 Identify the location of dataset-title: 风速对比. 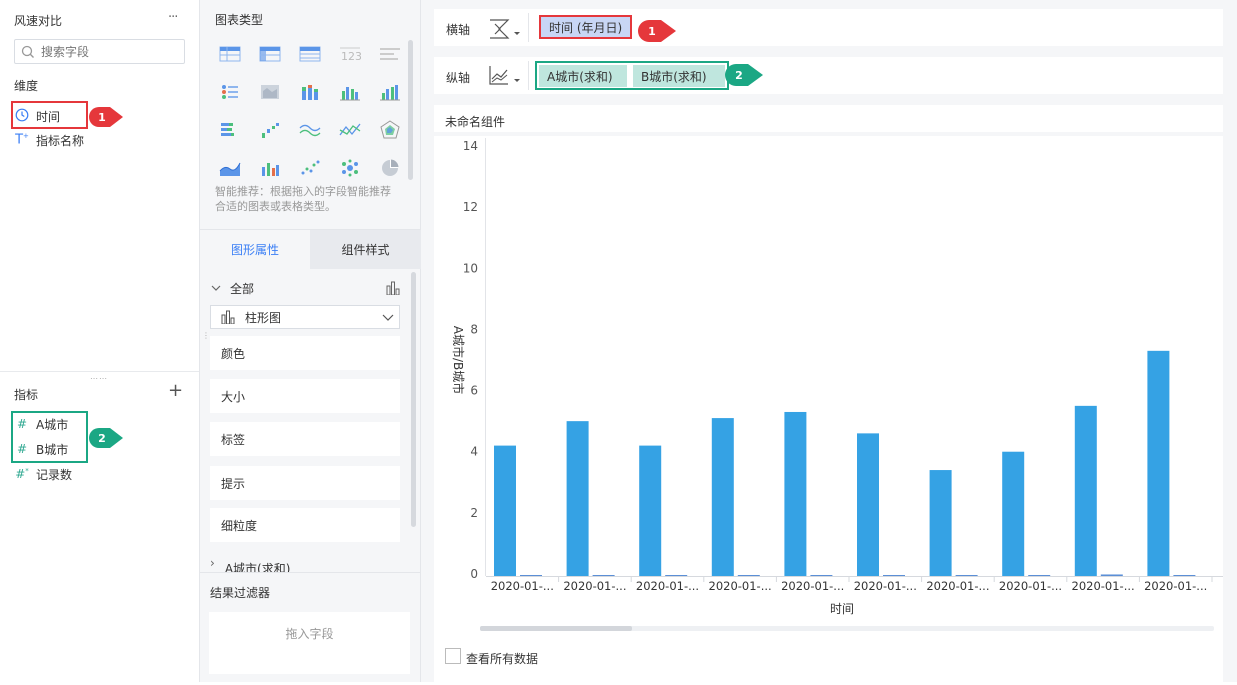
(38, 21).